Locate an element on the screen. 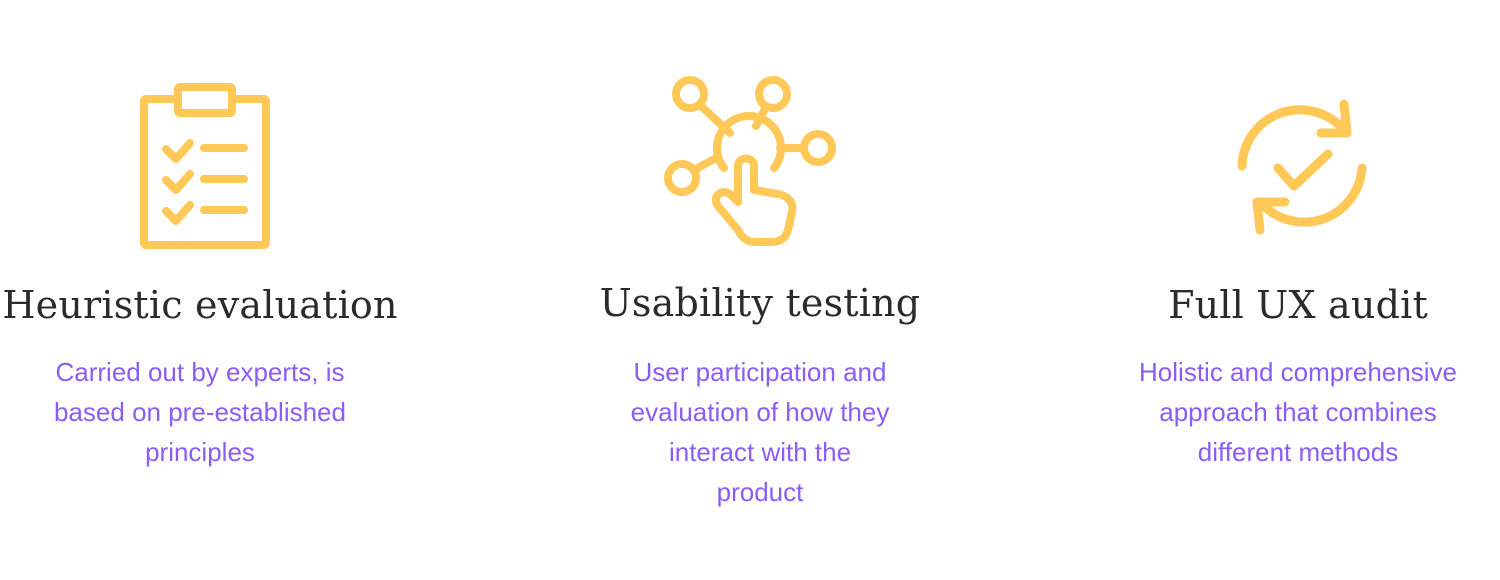 The image size is (1500, 580). description-line: Carried out by experts, is is located at coordinates (200, 372).